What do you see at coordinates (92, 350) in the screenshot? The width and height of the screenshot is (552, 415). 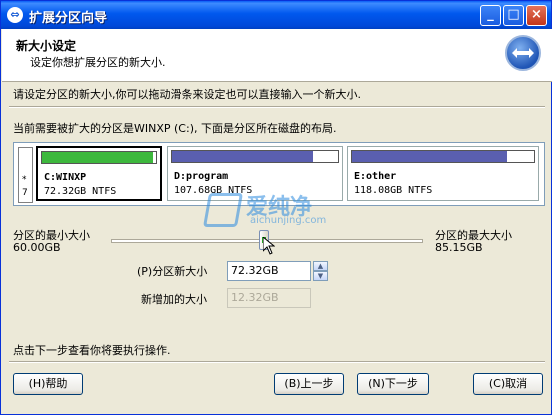 I see `footer-note: 点击下一步查看你将要执行操作.` at bounding box center [92, 350].